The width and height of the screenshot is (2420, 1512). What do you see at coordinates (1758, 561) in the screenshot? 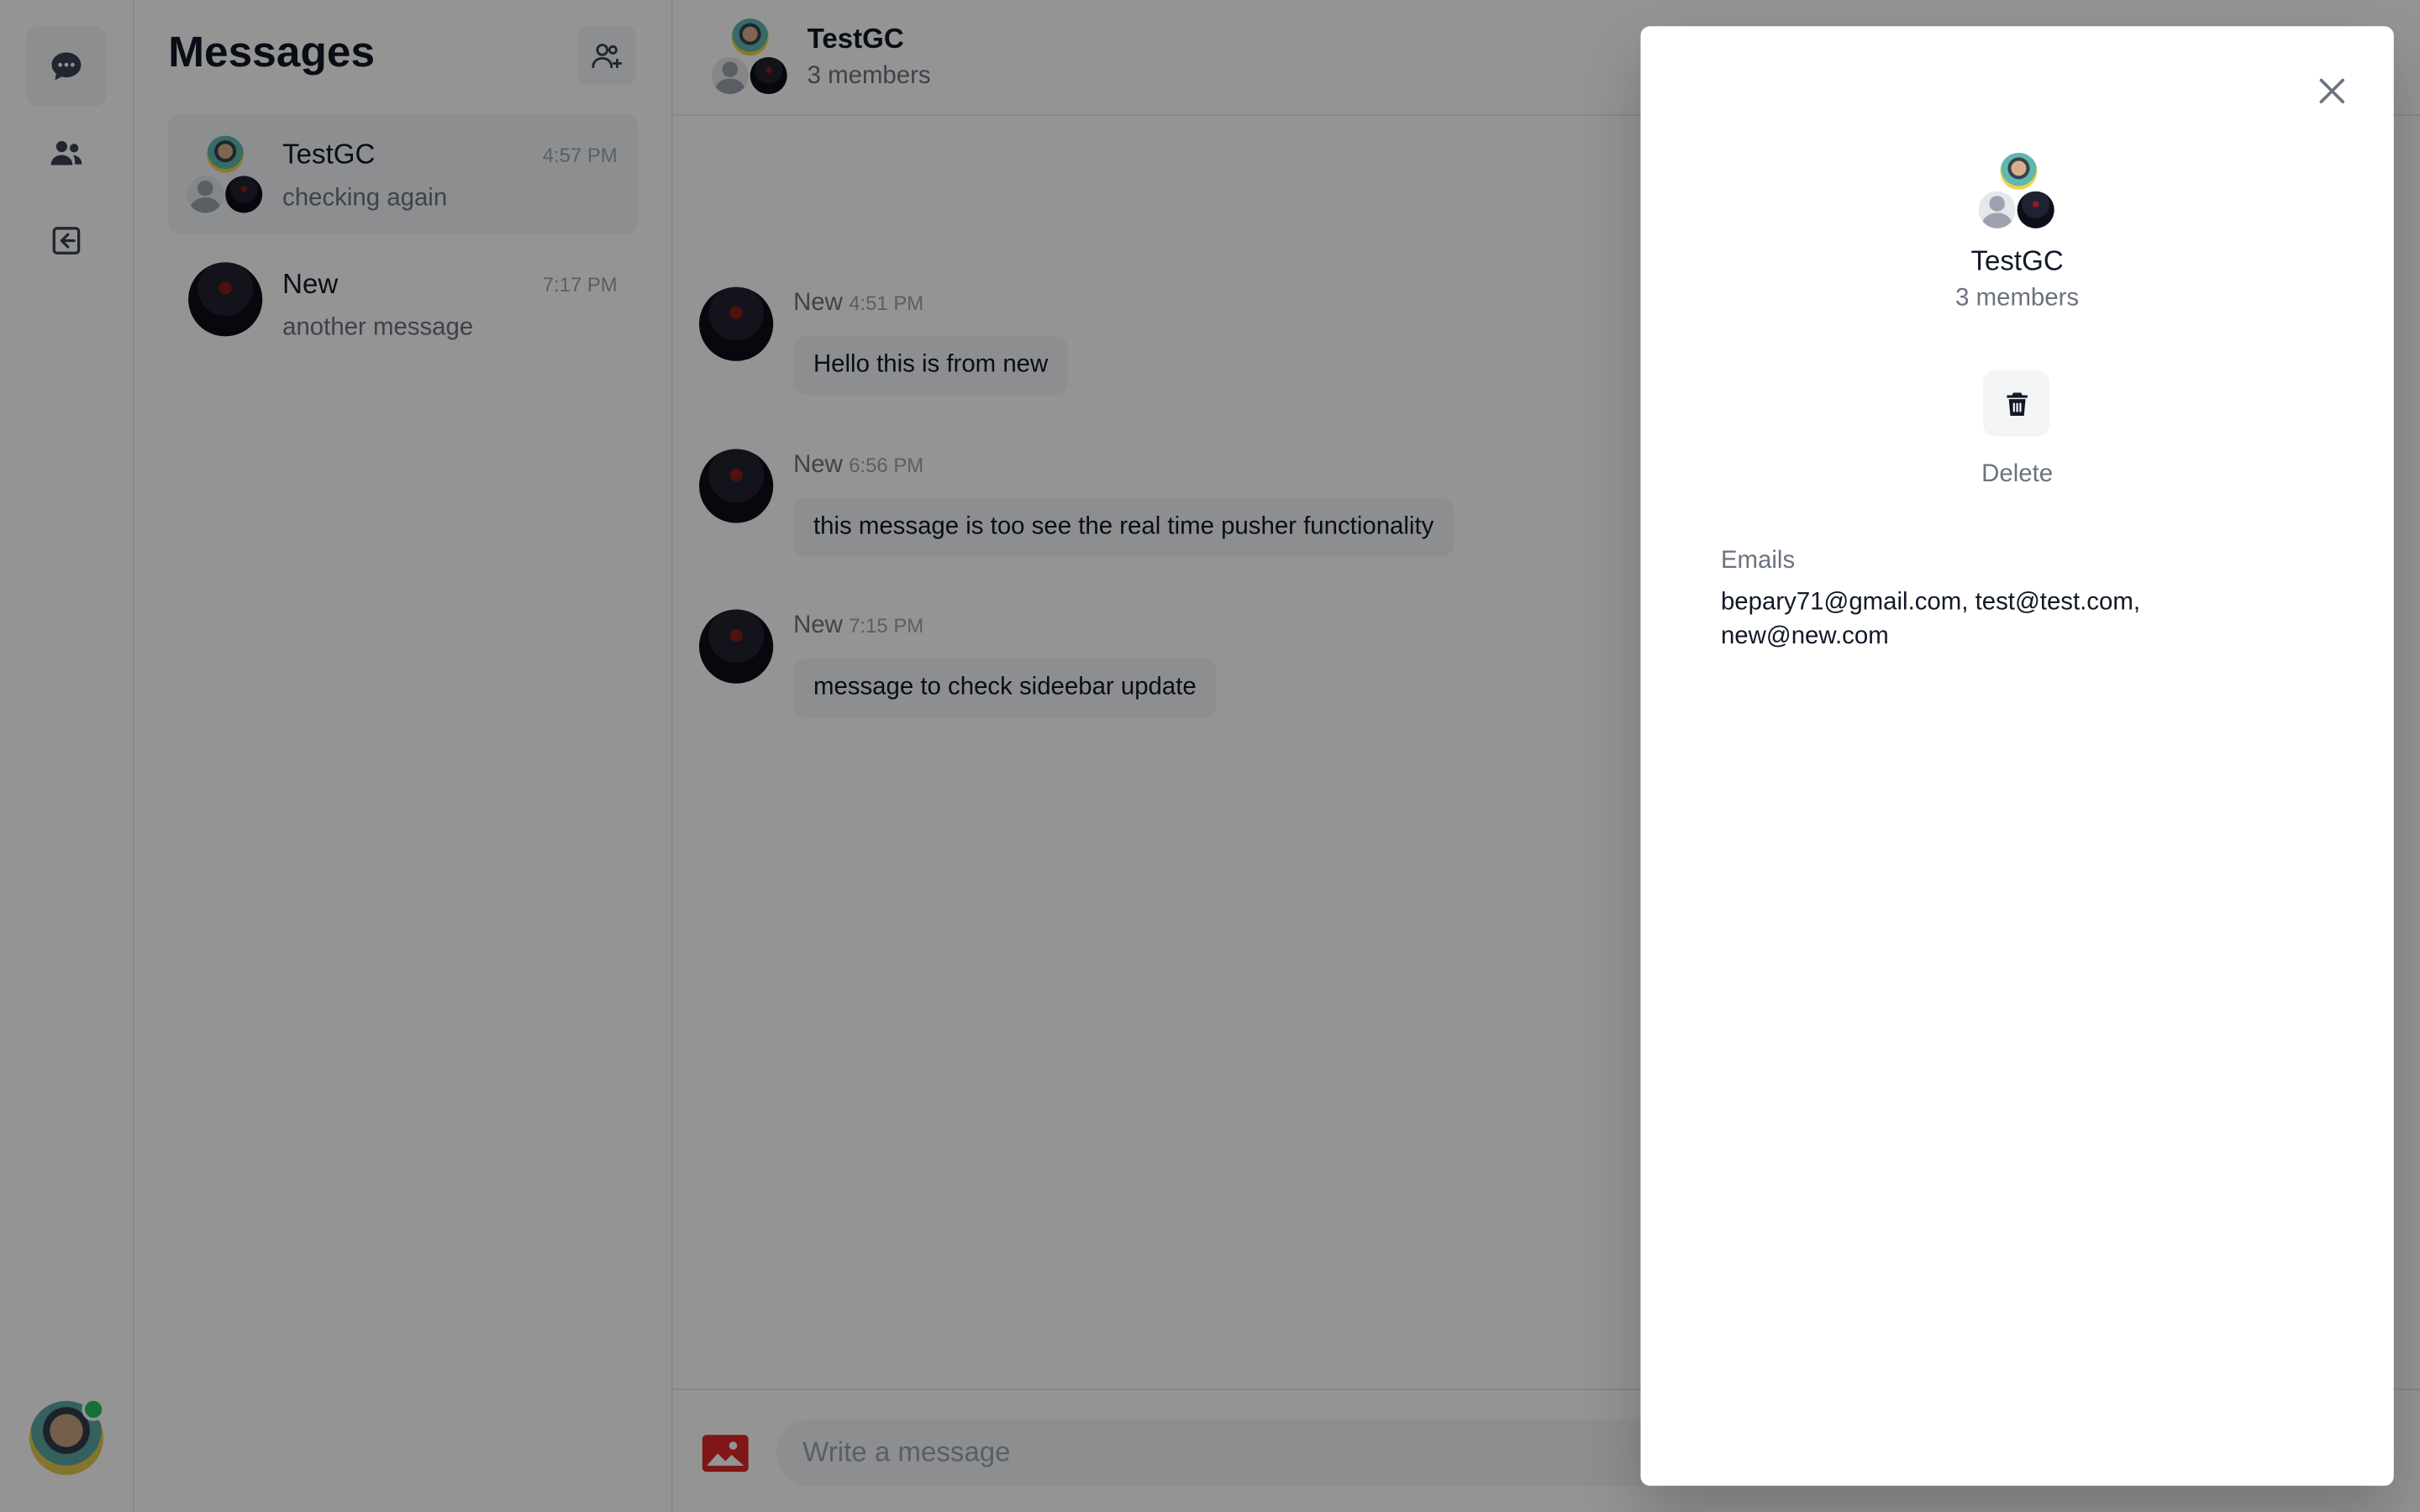
I see `emails-label: Emails` at bounding box center [1758, 561].